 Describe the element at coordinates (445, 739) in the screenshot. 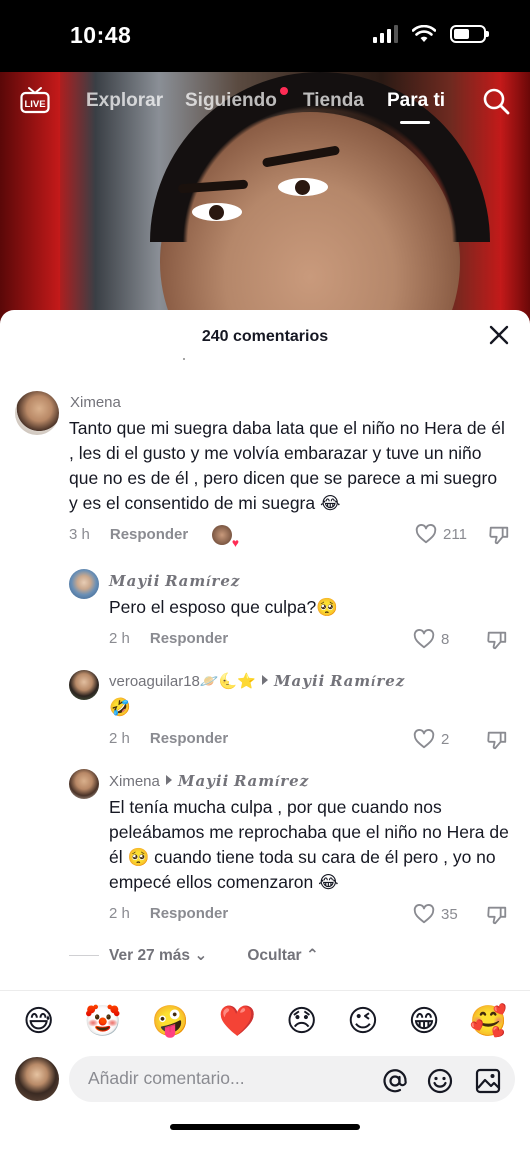

I see `like-count: 2` at that location.